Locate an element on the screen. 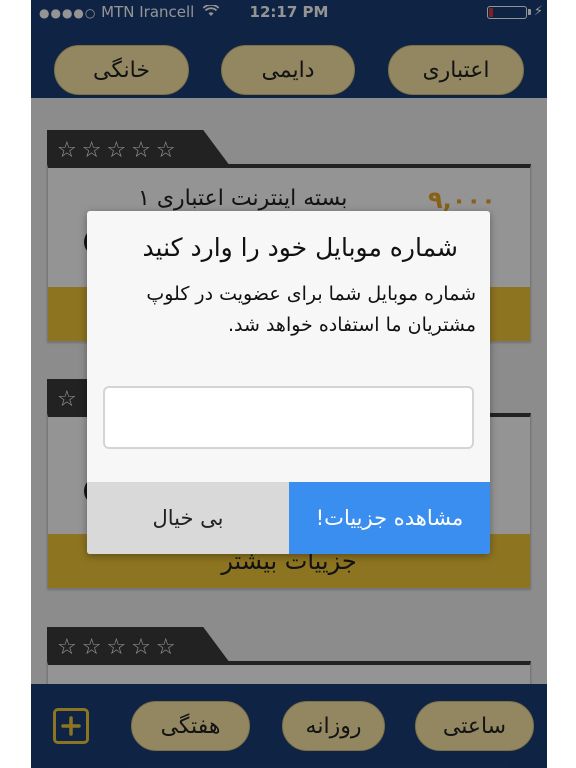 Image resolution: width=576 pixels, height=768 pixels. dismiss-button: بی خیال is located at coordinates (188, 518).